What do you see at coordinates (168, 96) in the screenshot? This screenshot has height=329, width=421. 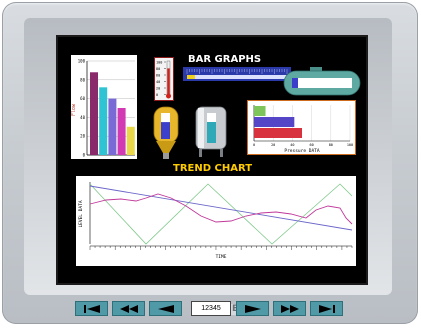 I see `thermo-bulb` at bounding box center [168, 96].